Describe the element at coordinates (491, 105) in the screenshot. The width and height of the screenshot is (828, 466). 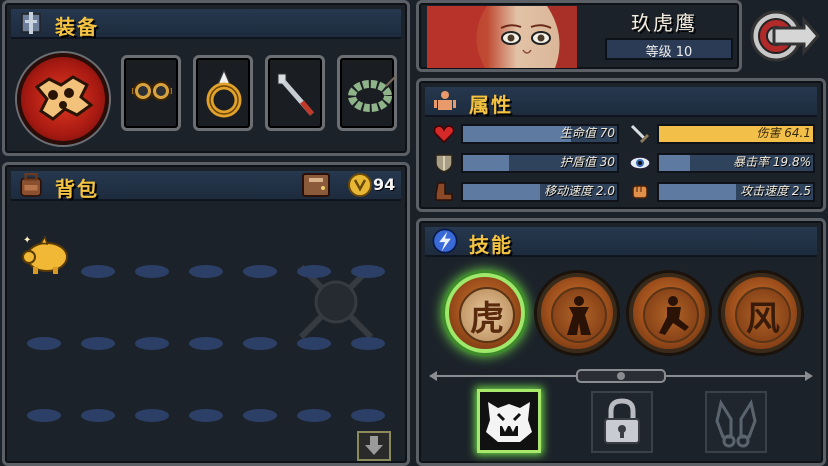
I see `attributes-title: 属性` at that location.